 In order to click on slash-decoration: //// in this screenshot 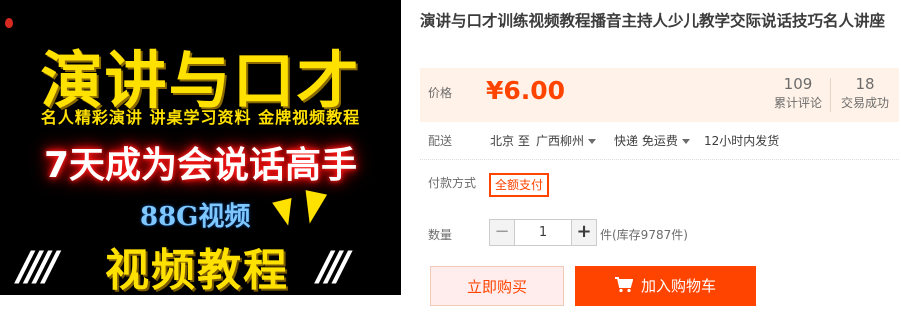, I will do `click(38, 267)`.